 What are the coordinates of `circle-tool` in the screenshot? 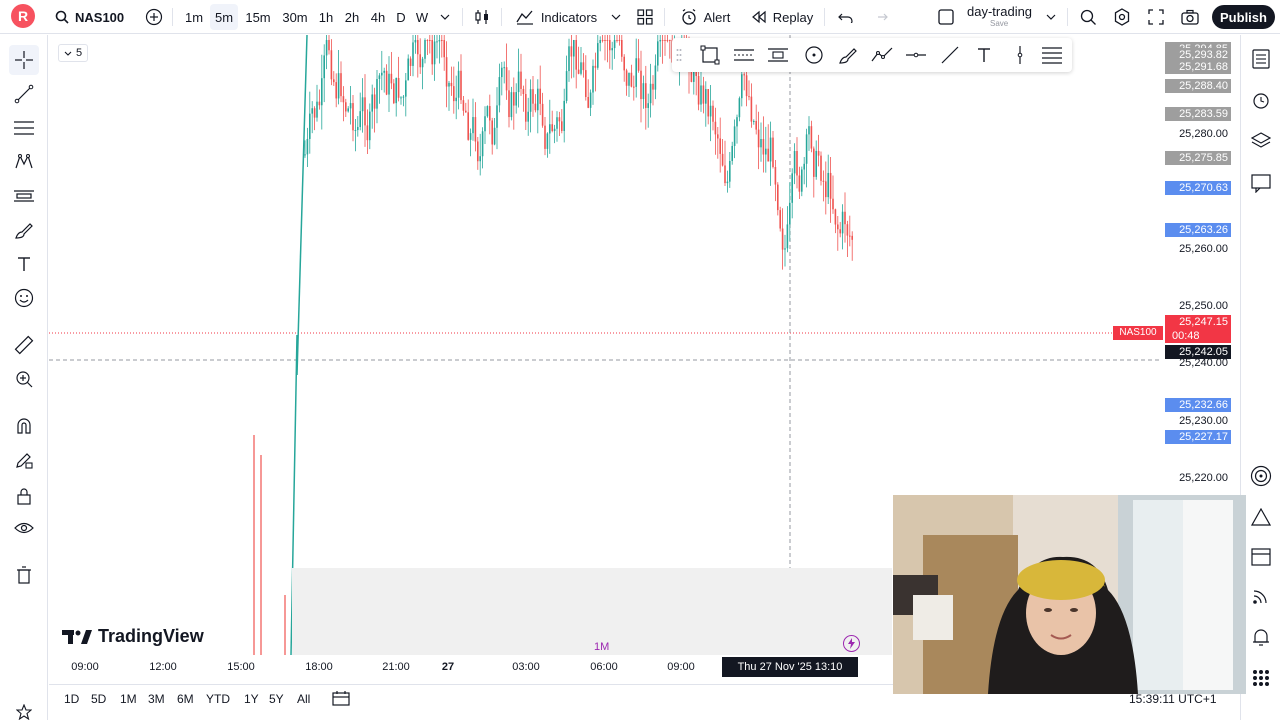 It's located at (814, 55).